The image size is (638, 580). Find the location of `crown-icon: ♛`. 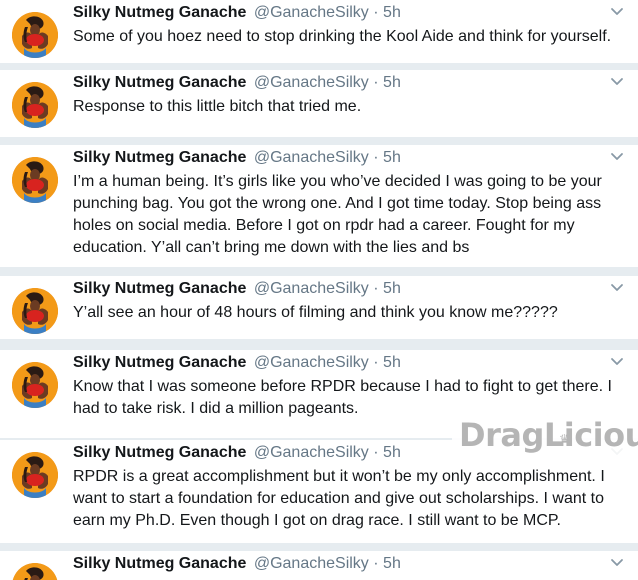

crown-icon: ♛ is located at coordinates (564, 439).